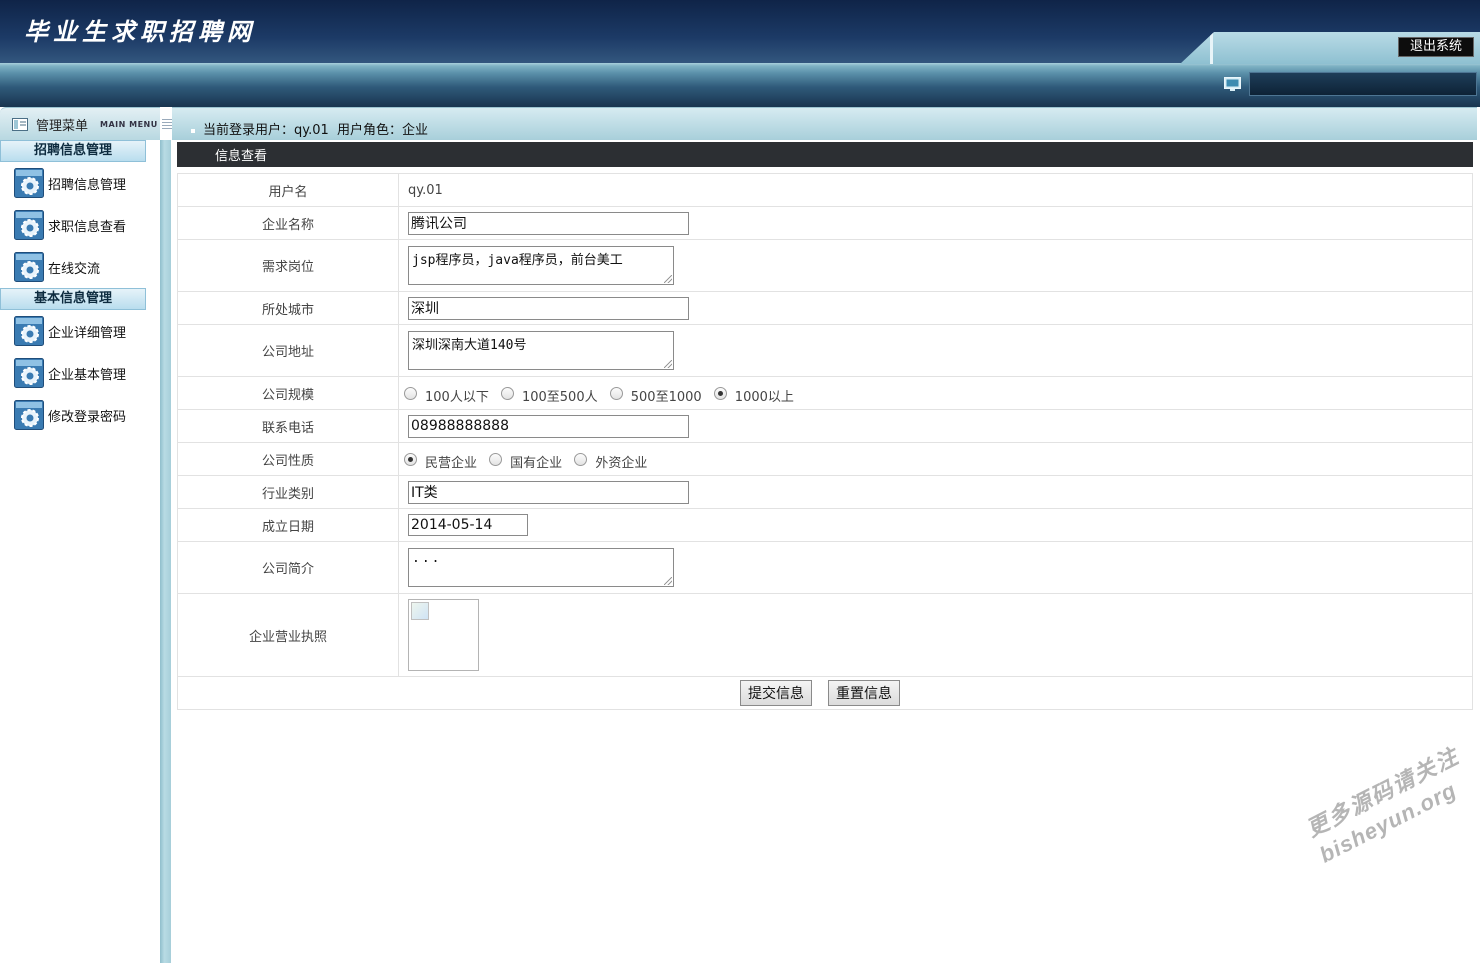 The width and height of the screenshot is (1480, 963). Describe the element at coordinates (548, 492) in the screenshot. I see `industry-input` at that location.